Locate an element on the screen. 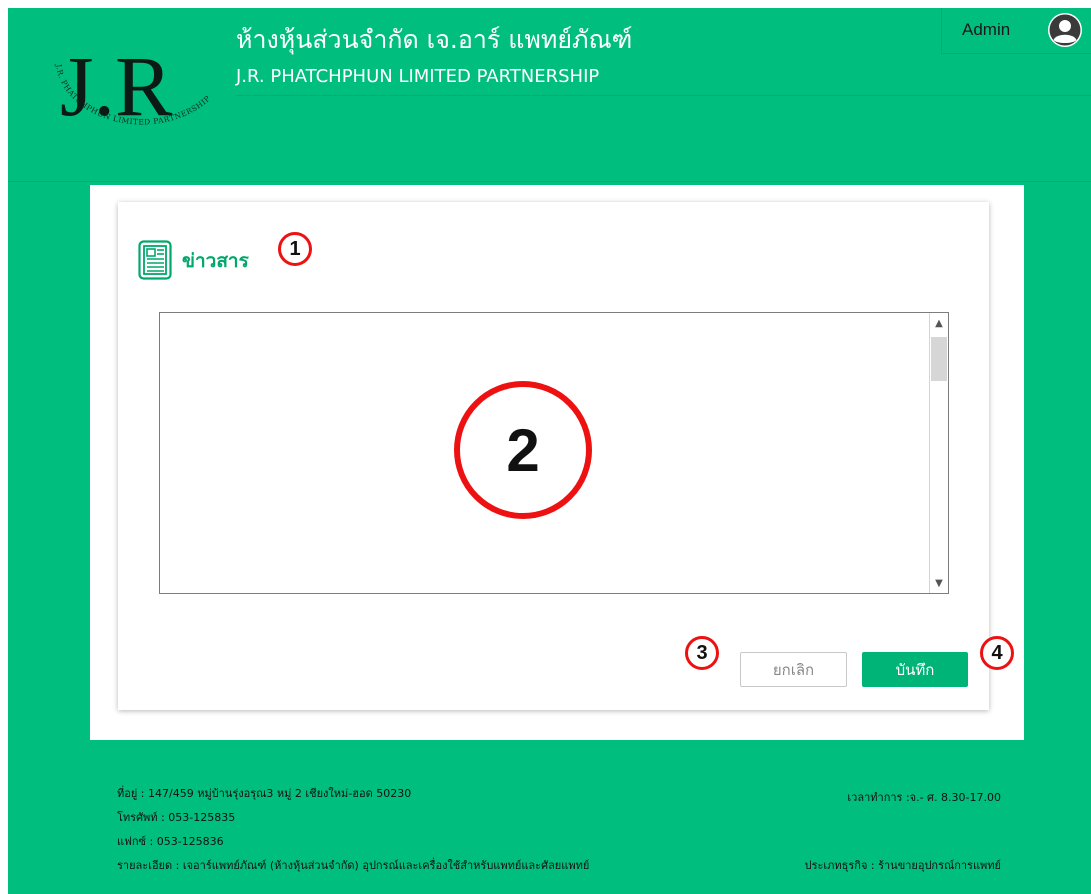 This screenshot has height=894, width=1091. annotation-marker-4: 4 is located at coordinates (997, 653).